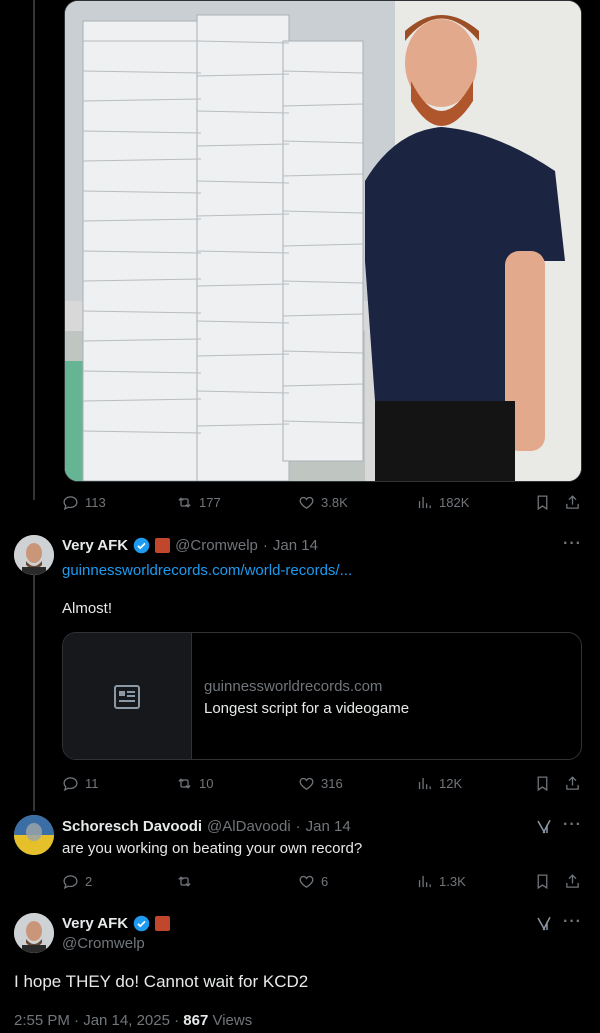  What do you see at coordinates (87, 608) in the screenshot?
I see `post-text: Almost!` at bounding box center [87, 608].